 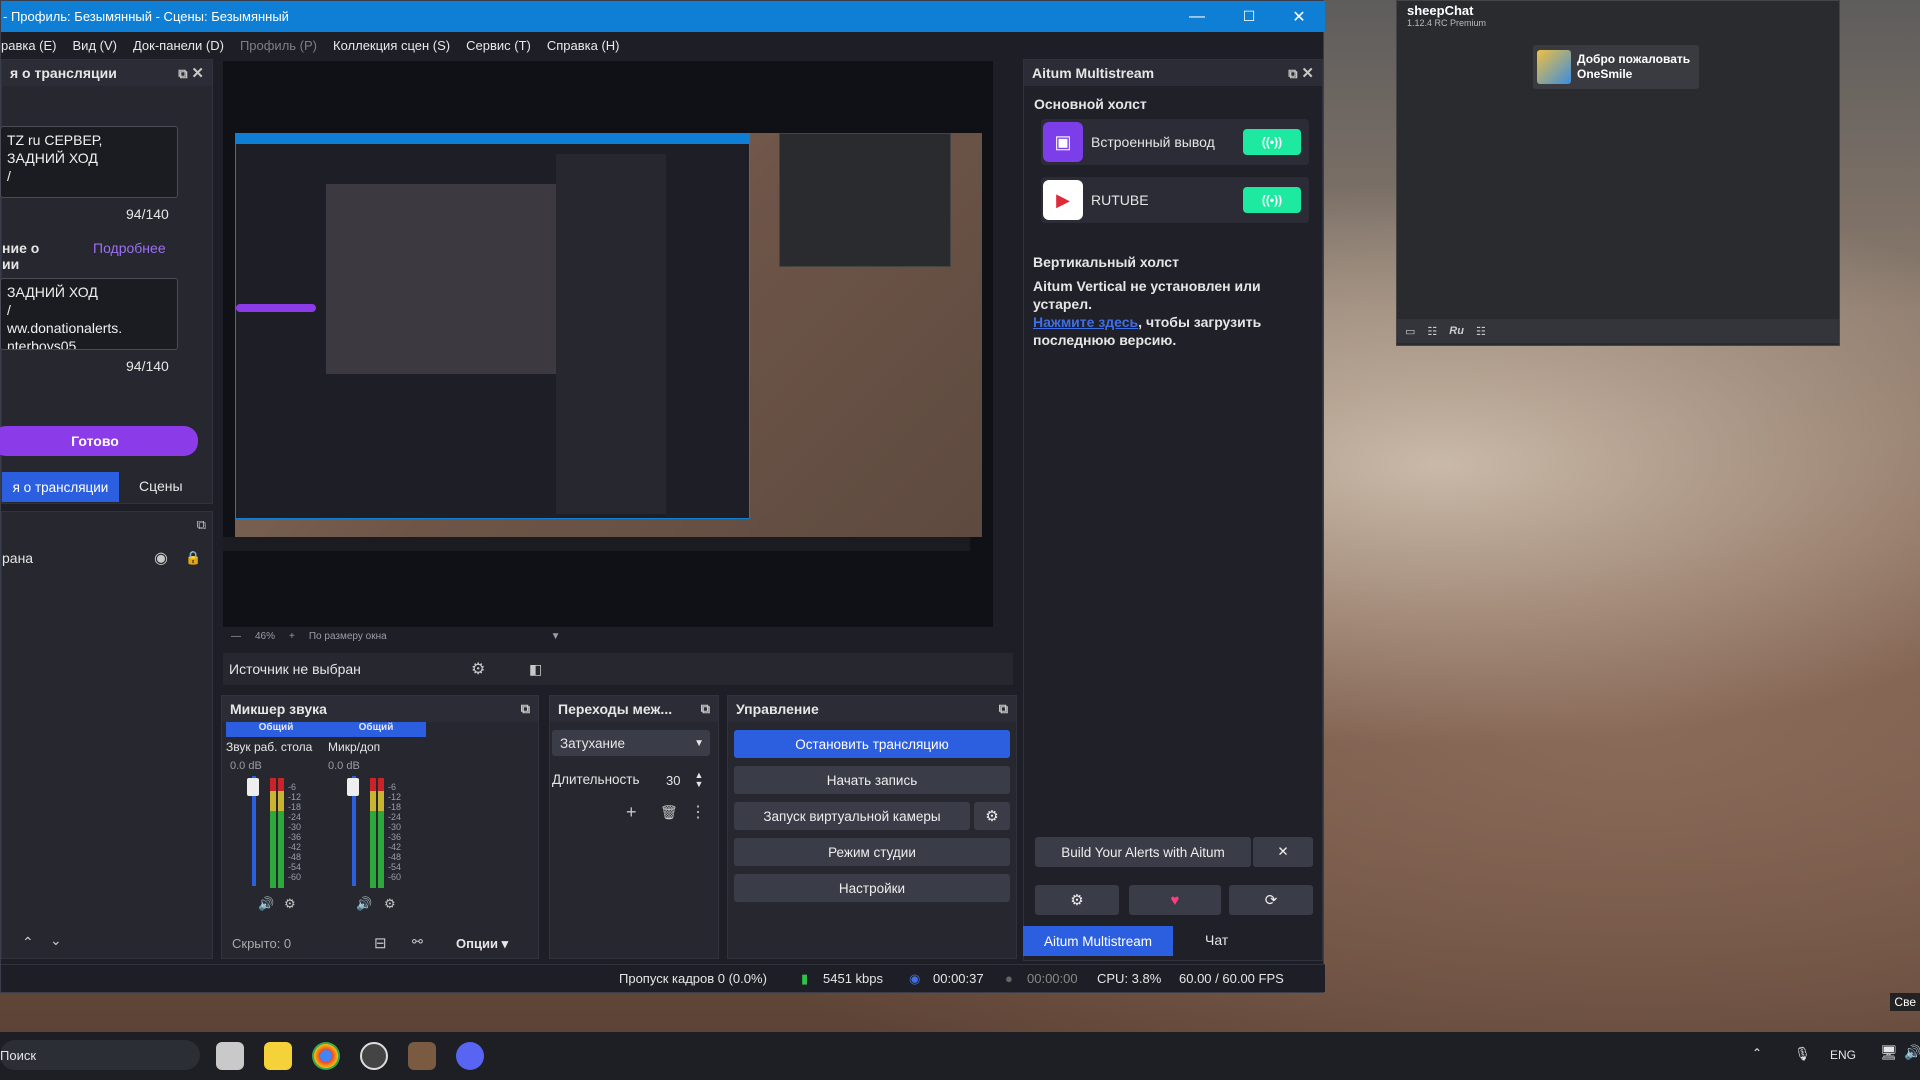 I want to click on language-toggle: Ru, so click(x=1456, y=331).